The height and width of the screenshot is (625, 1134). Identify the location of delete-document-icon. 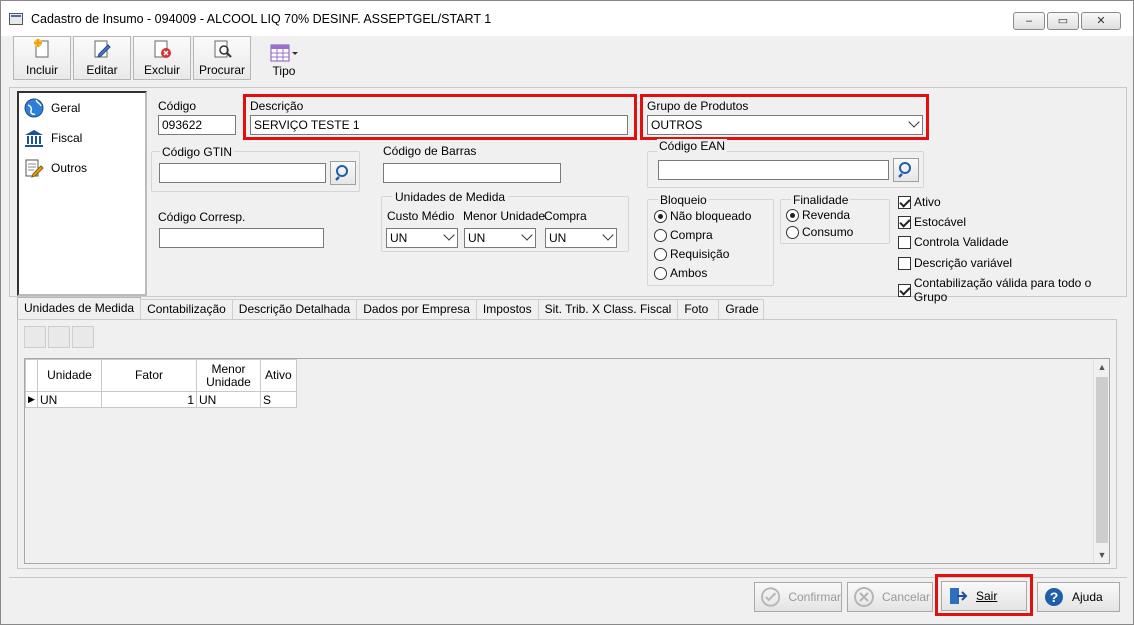
(162, 49).